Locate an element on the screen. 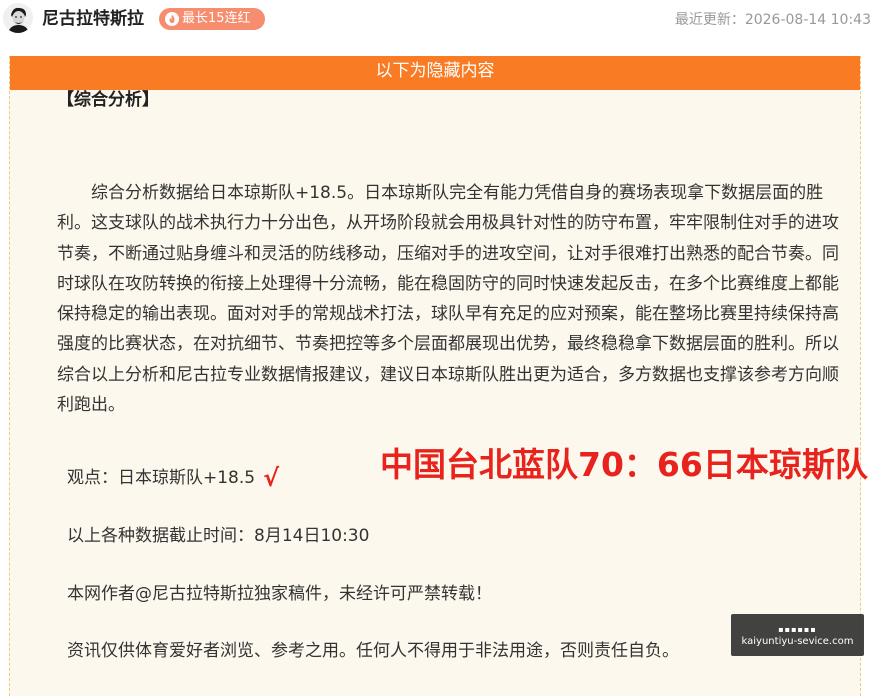  watermark-top-text: ▪▪▪▪▪▪ is located at coordinates (797, 629).